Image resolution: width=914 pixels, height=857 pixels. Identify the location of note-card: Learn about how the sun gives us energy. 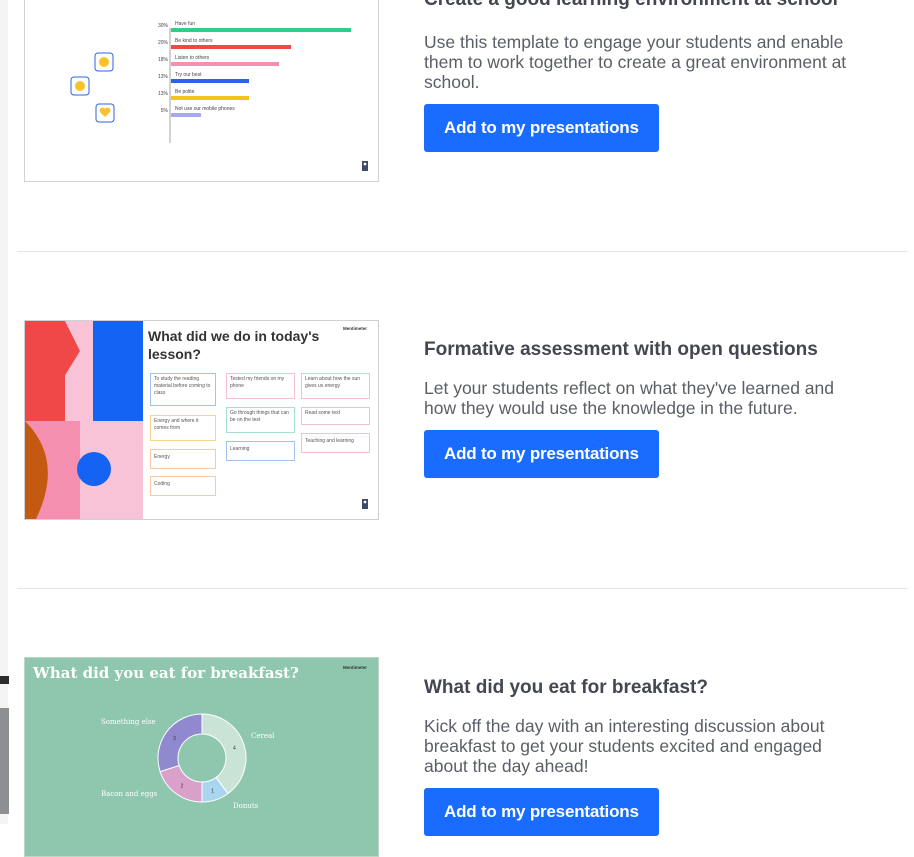
(335, 386).